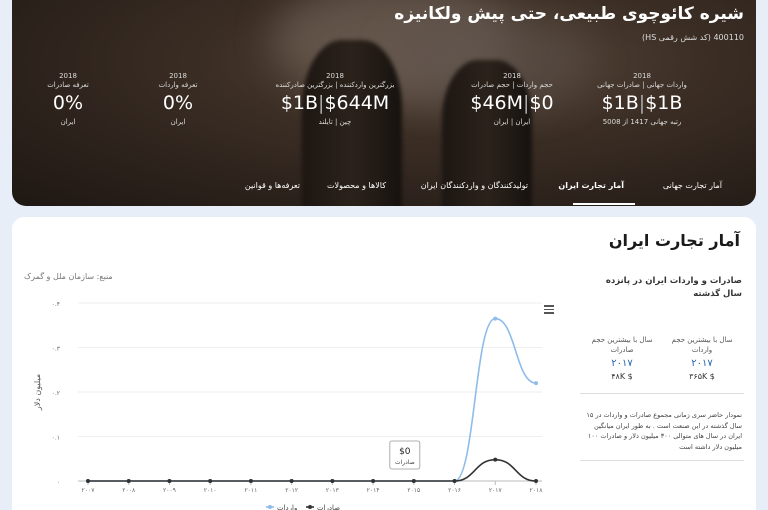  What do you see at coordinates (537, 490) in the screenshot?
I see `x-tick-label: ۲۰۱۸` at bounding box center [537, 490].